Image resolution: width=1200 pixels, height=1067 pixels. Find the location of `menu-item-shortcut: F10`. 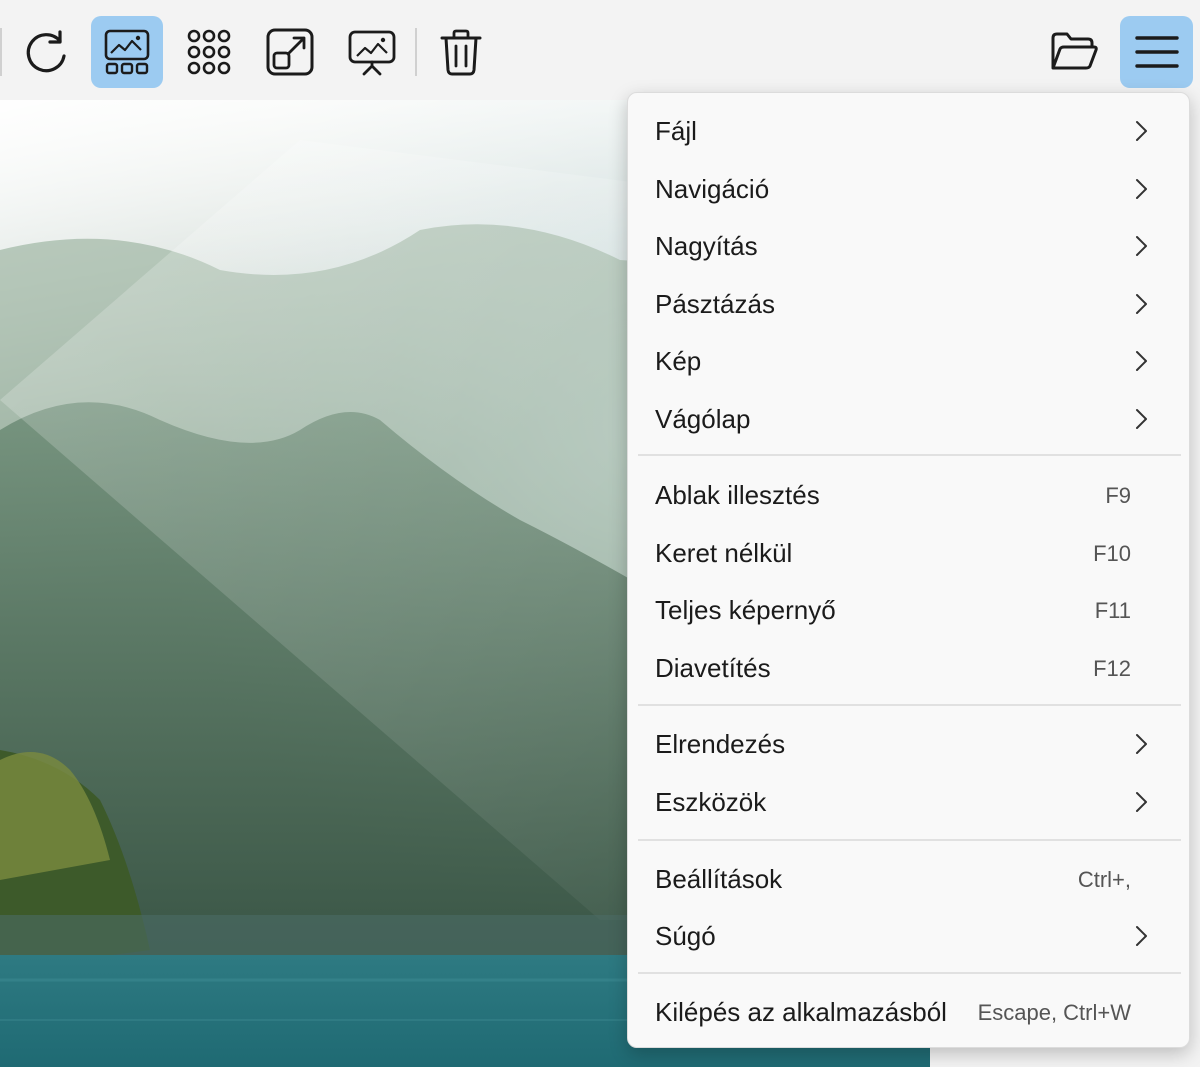

menu-item-shortcut: F10 is located at coordinates (1112, 553).